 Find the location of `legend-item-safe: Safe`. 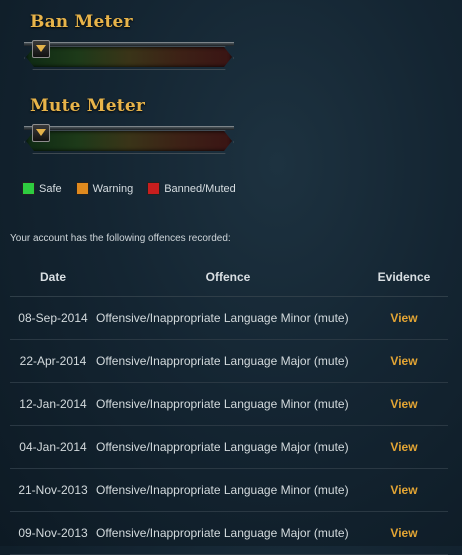

legend-item-safe: Safe is located at coordinates (42, 188).